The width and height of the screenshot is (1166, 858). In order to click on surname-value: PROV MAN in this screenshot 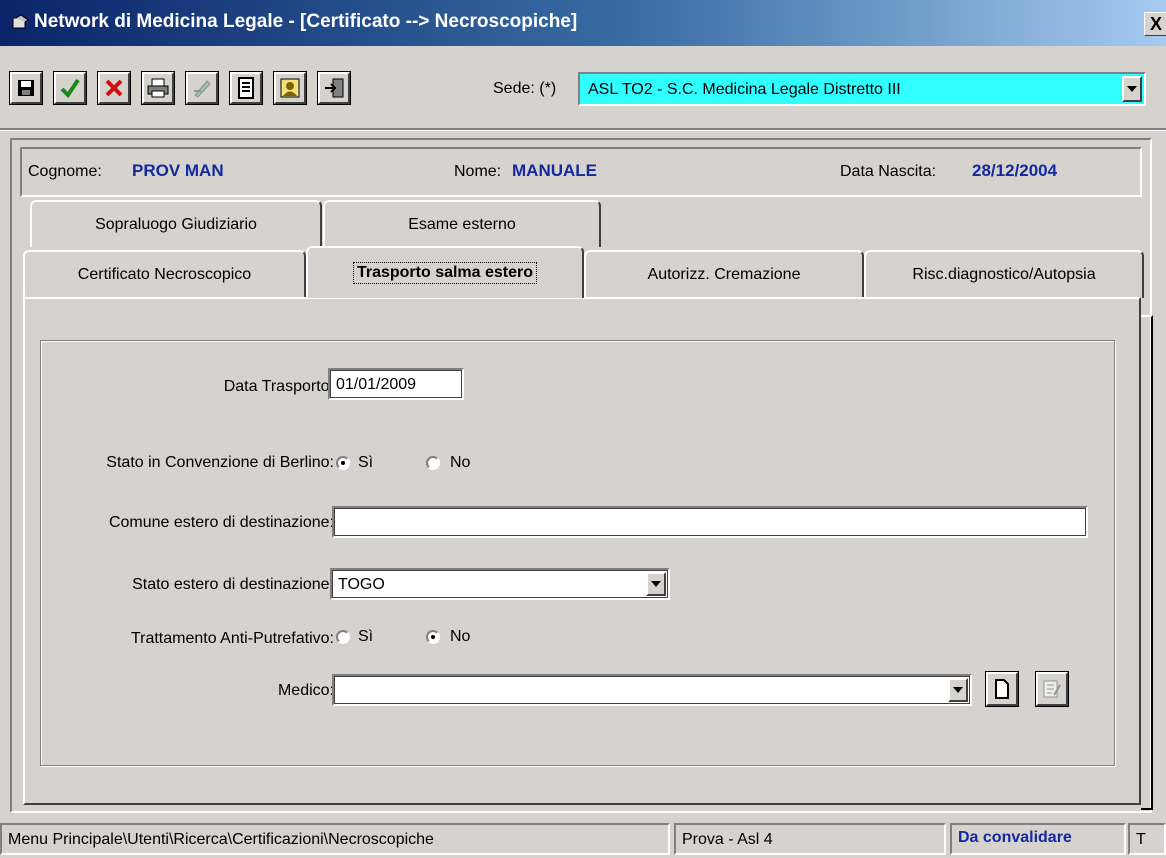, I will do `click(178, 170)`.